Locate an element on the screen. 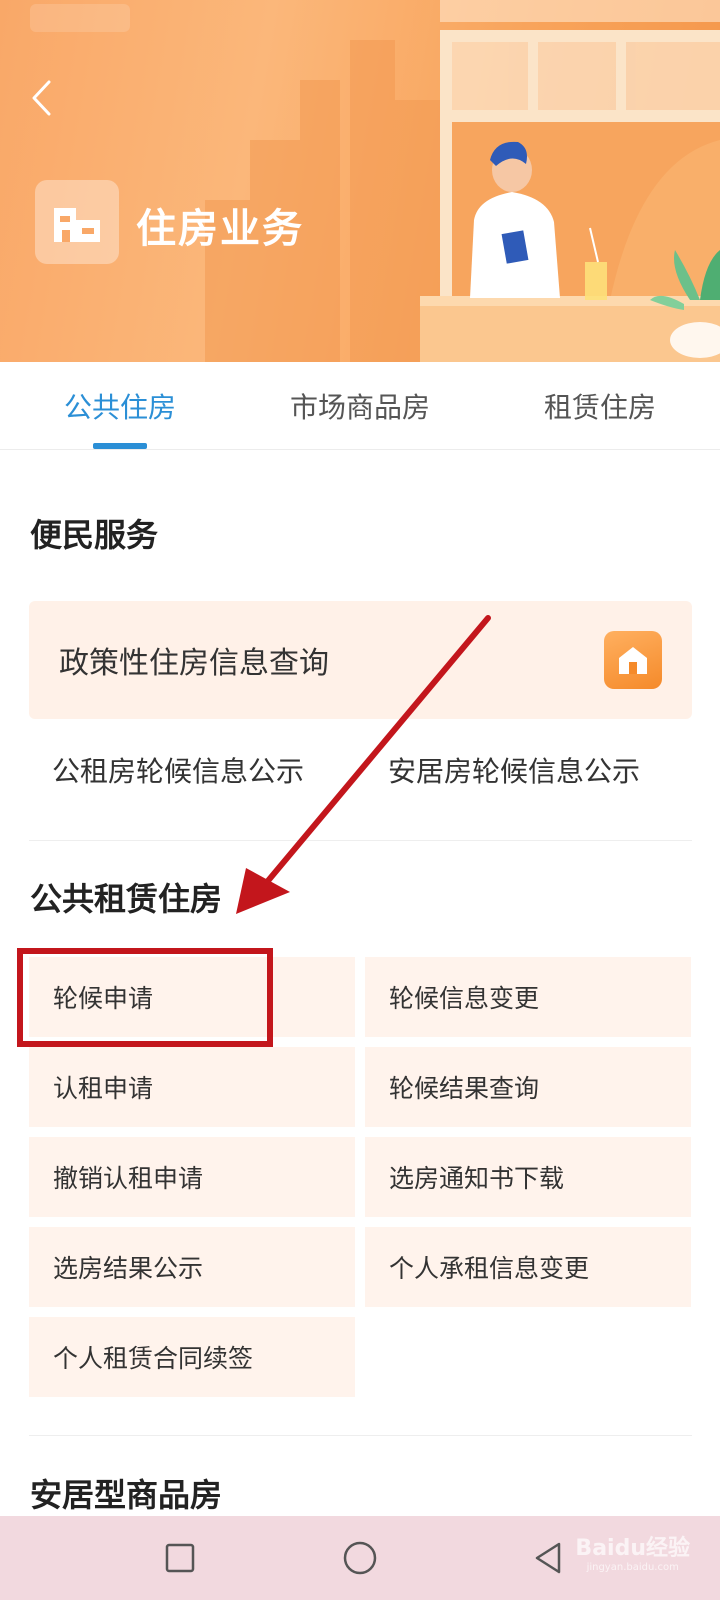  home-icon is located at coordinates (360, 1558).